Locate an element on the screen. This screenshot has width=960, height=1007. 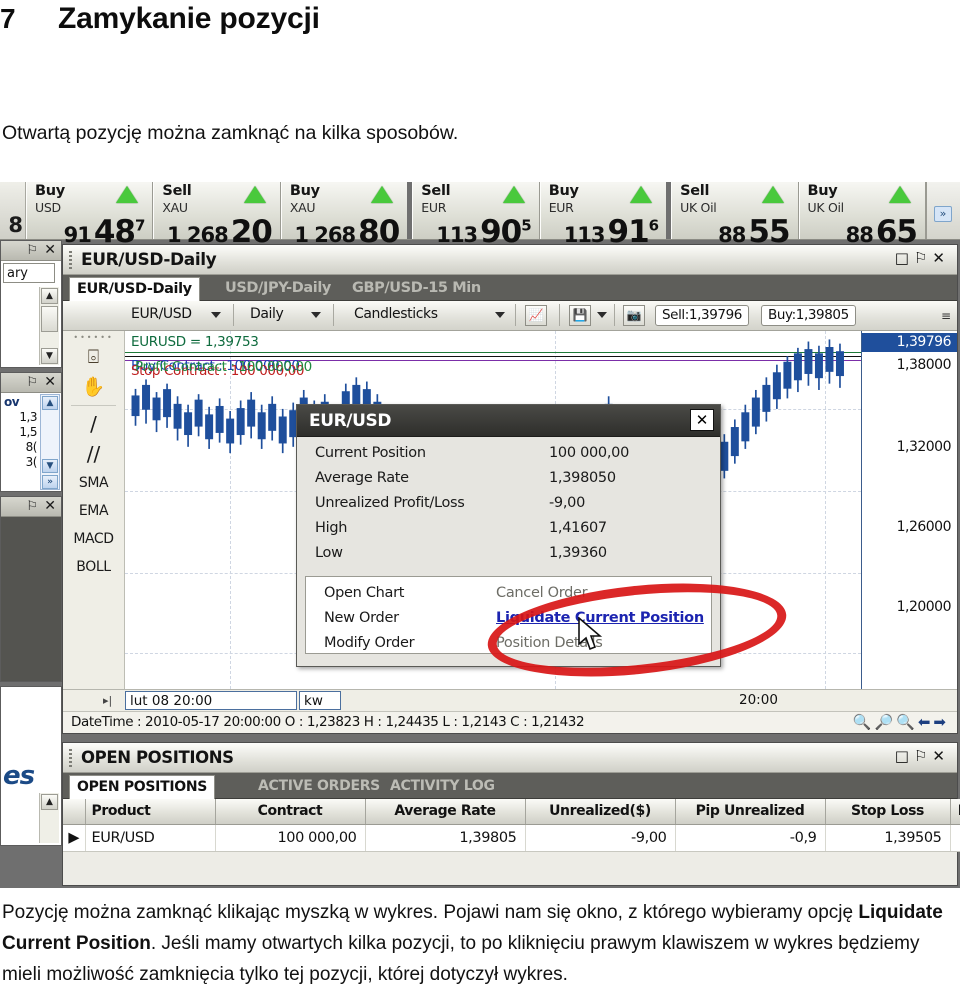
detail-value: 100 000,00 is located at coordinates (589, 453).